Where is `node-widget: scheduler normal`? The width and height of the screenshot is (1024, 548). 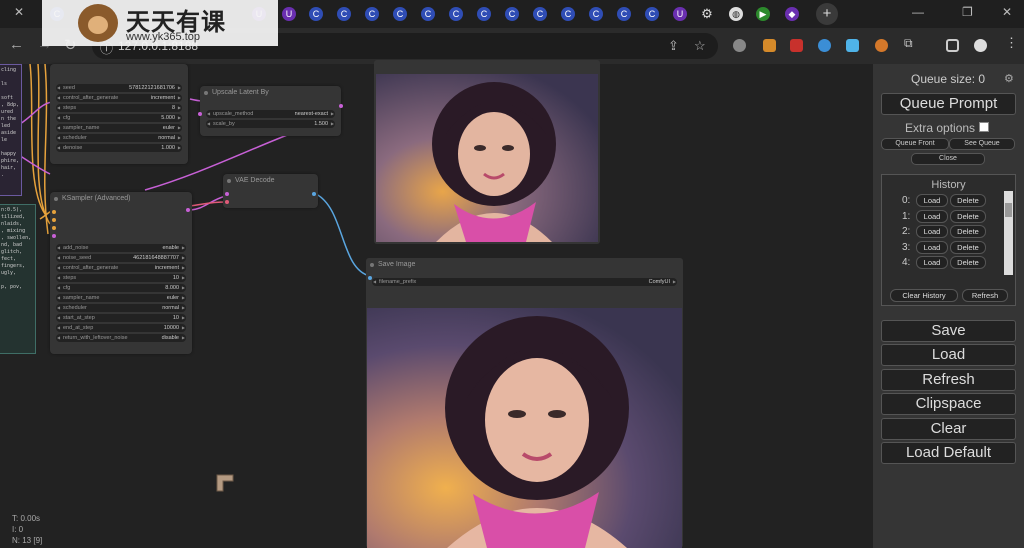 node-widget: scheduler normal is located at coordinates (119, 138).